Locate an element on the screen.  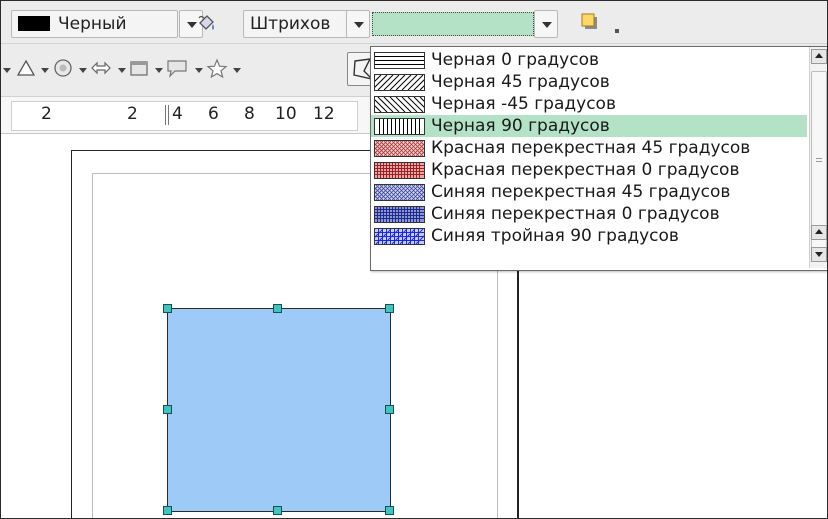
triangle-arrow-icon is located at coordinates (45, 70).